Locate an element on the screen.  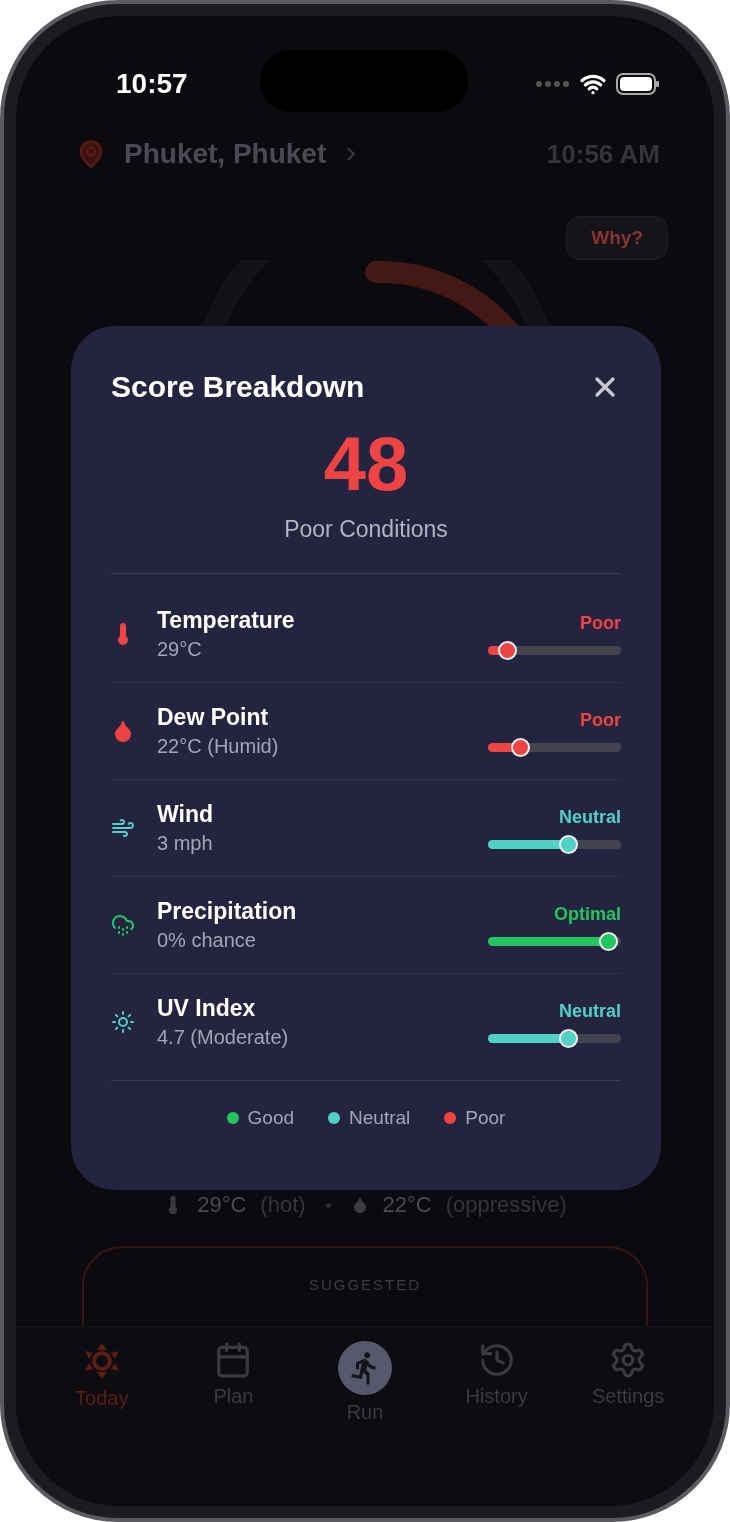
legend-label: Poor is located at coordinates (485, 1118).